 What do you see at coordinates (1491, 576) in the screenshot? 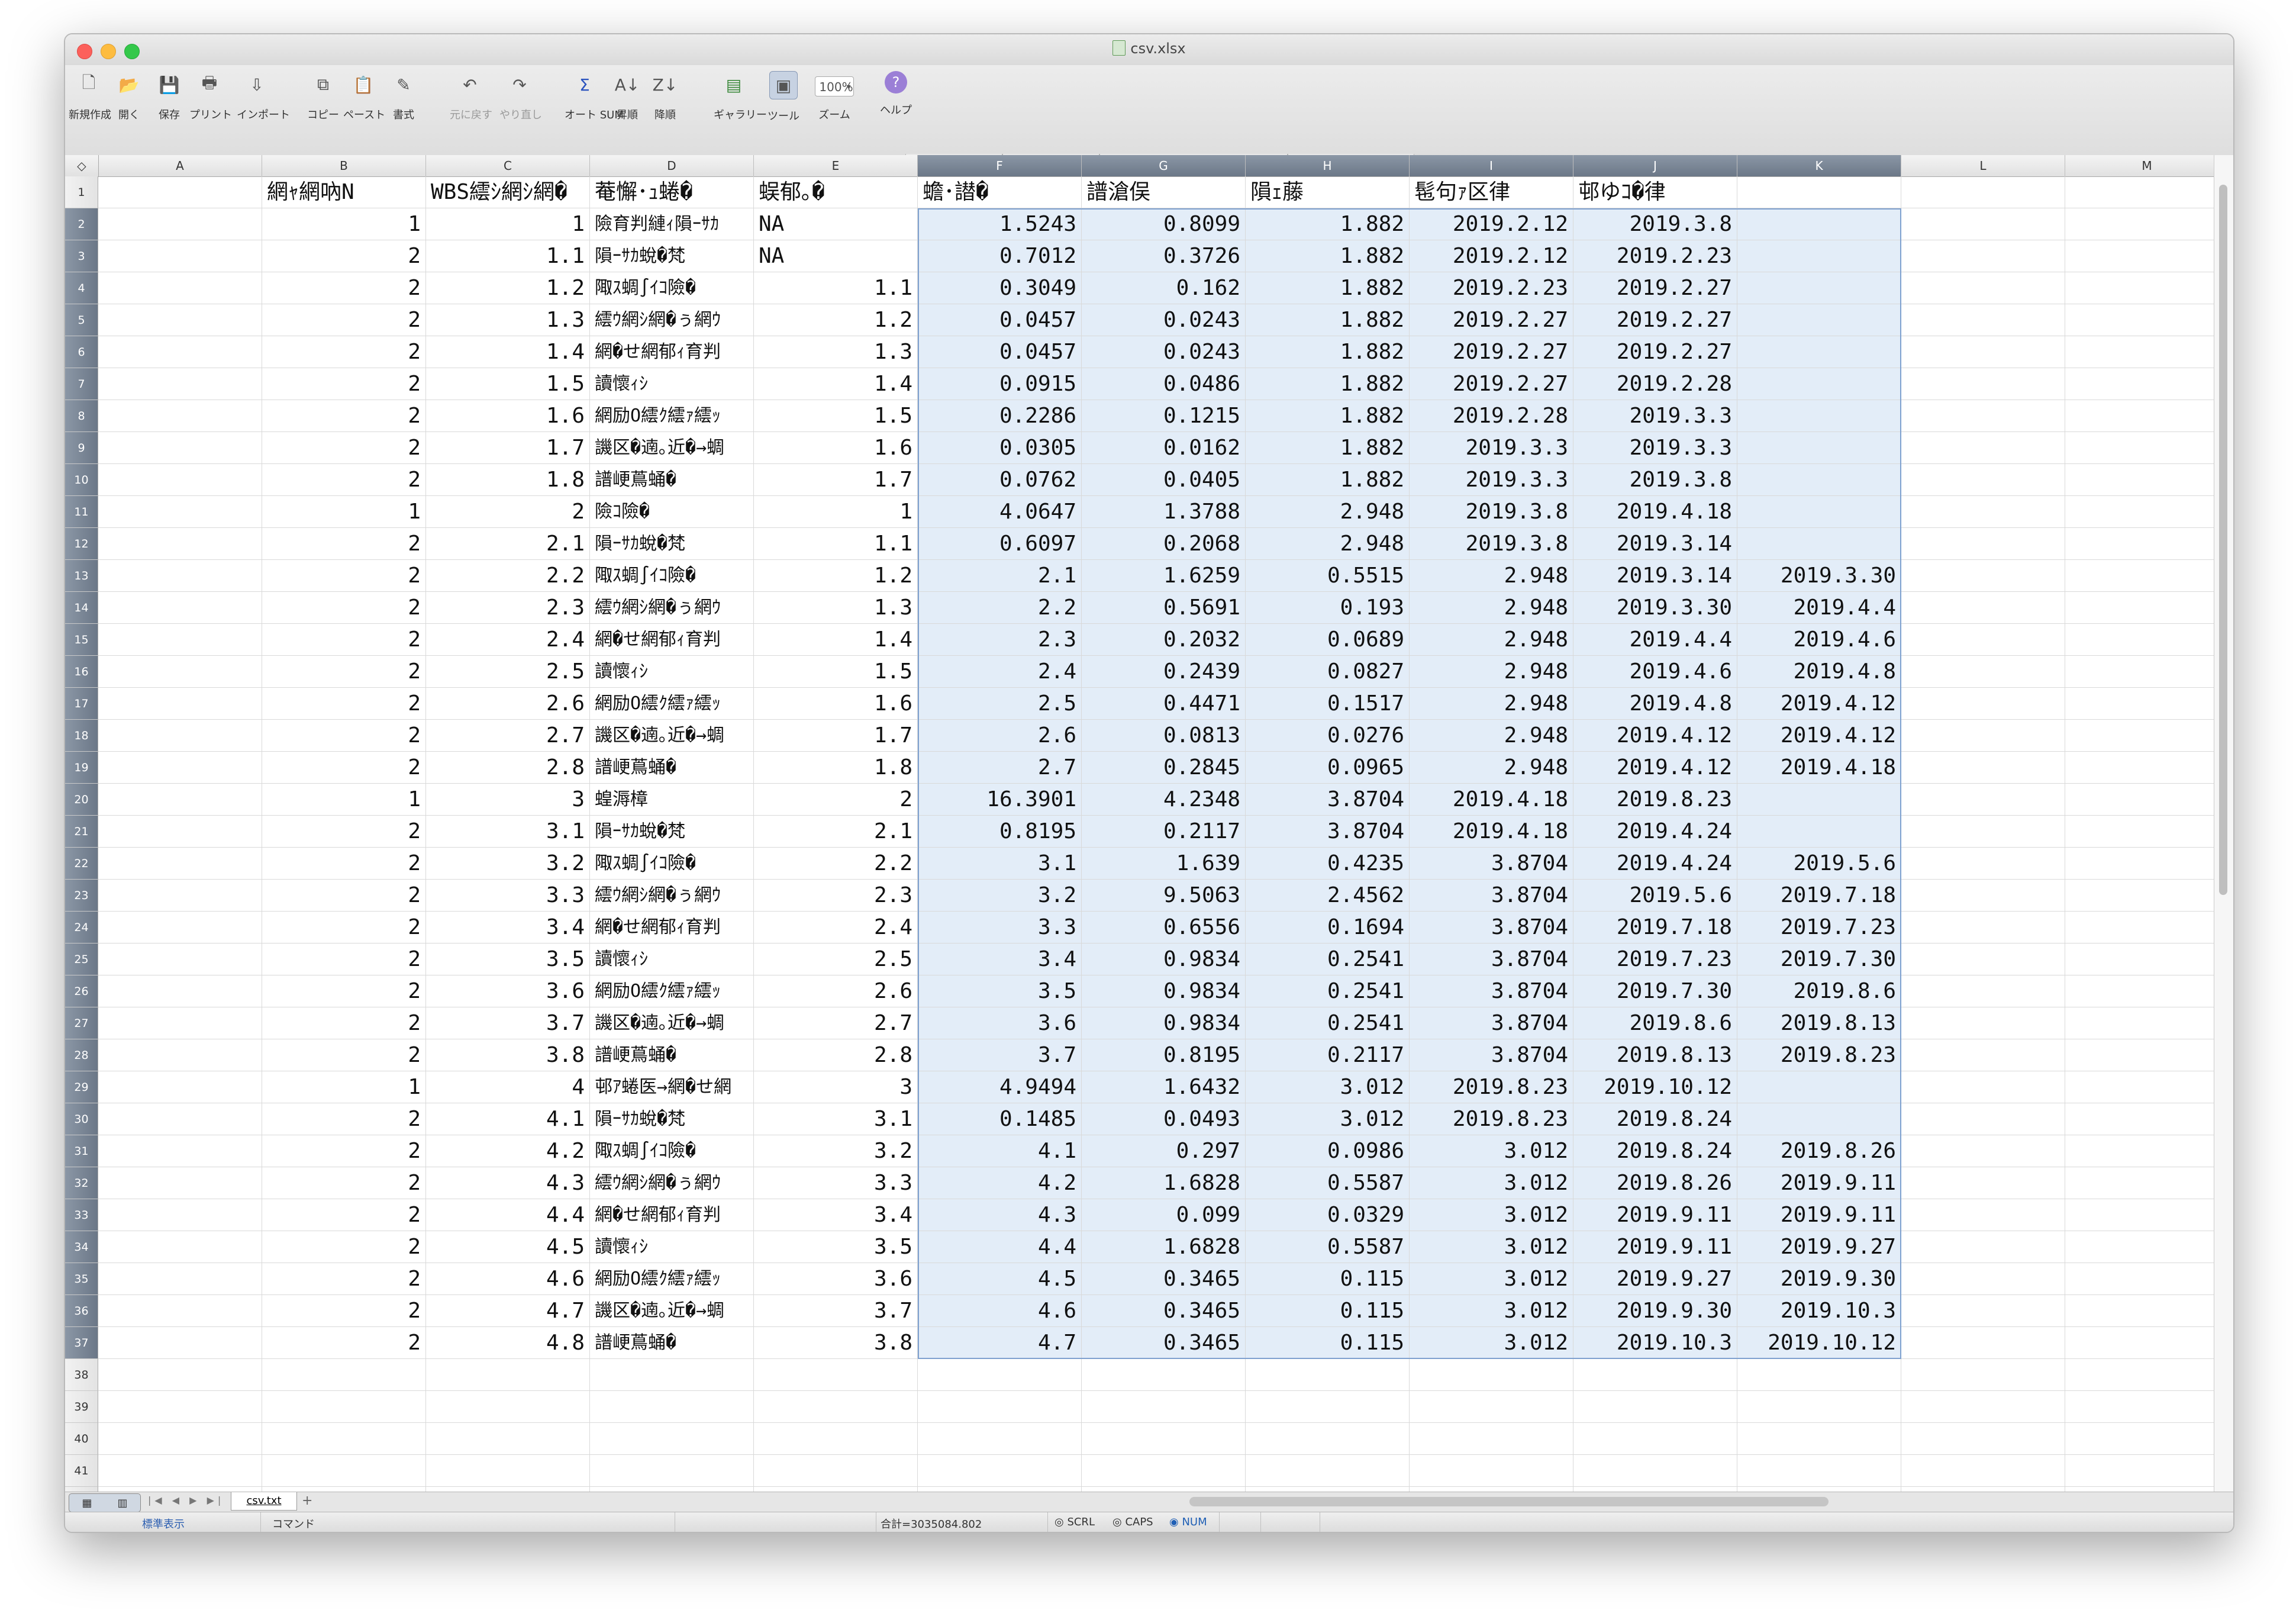
I see `cell-i13: 2.948` at bounding box center [1491, 576].